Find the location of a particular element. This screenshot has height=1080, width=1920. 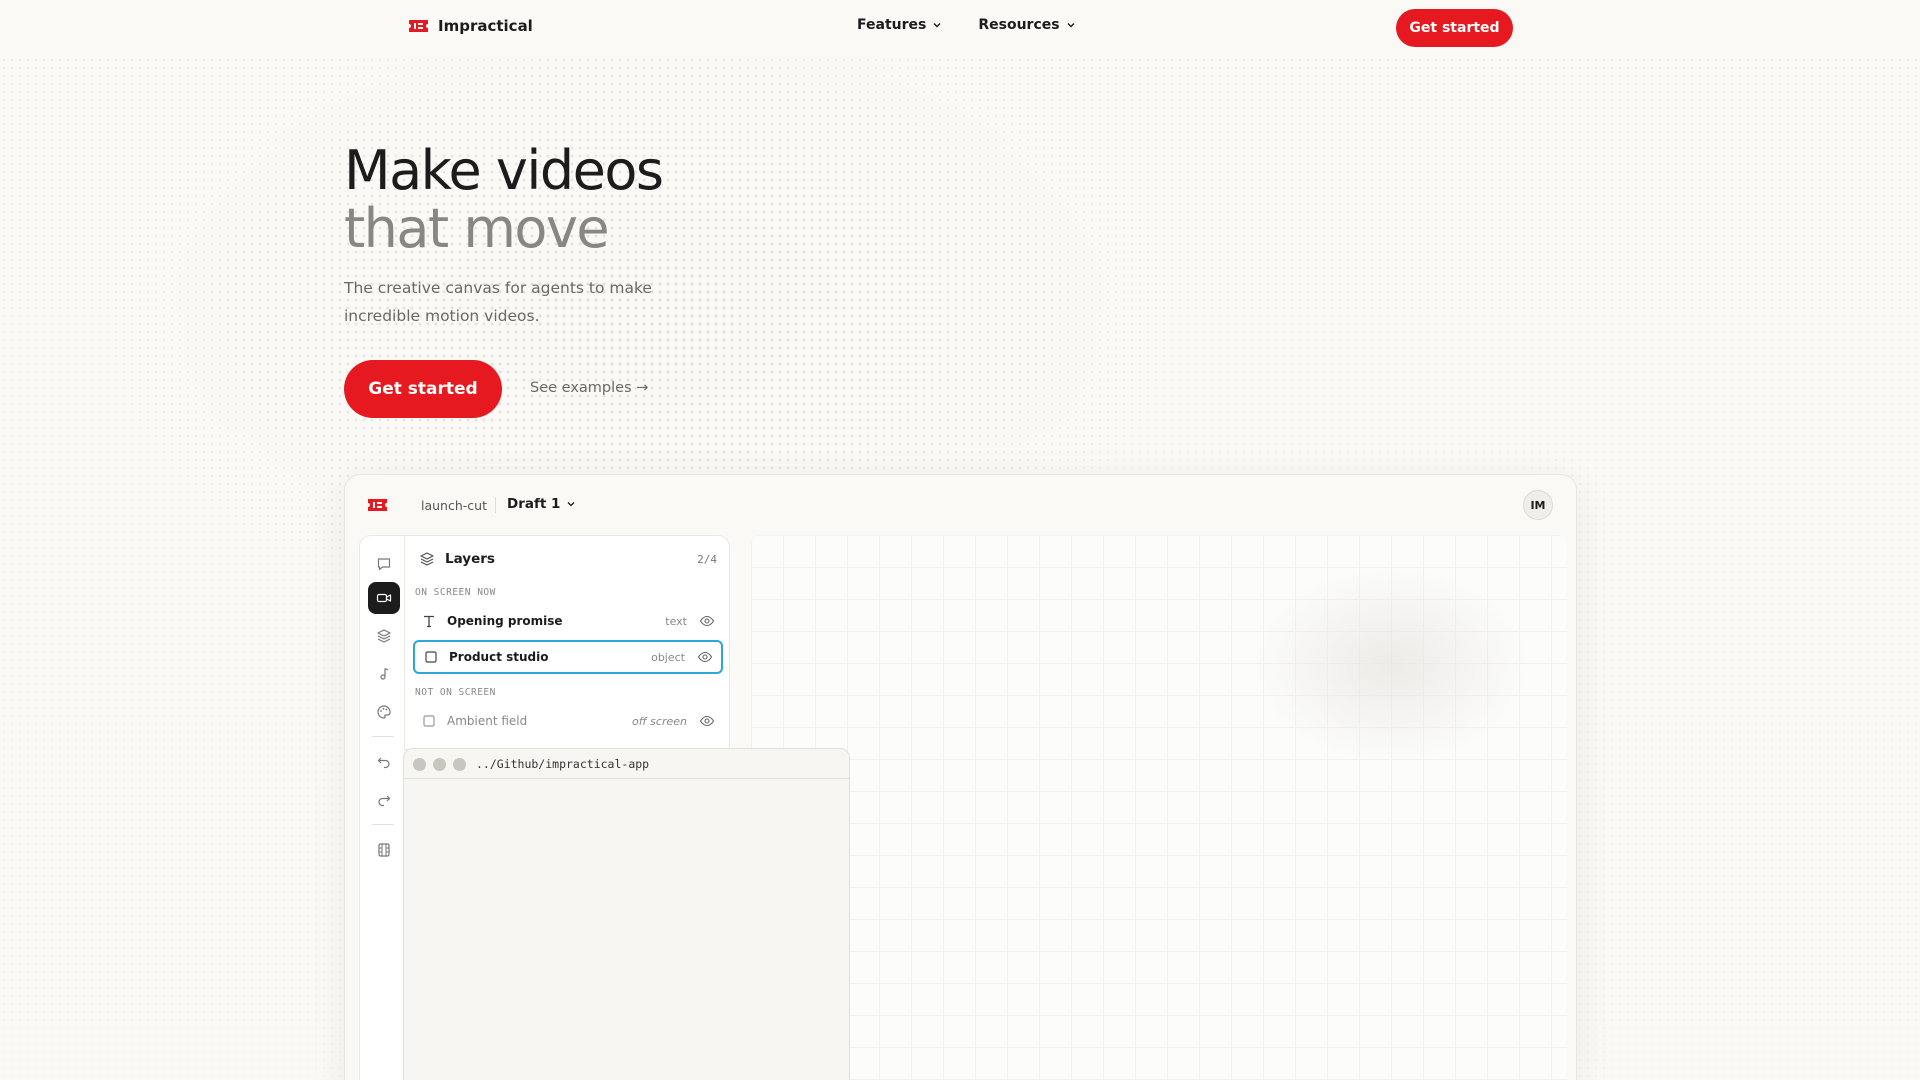

chat-button is located at coordinates (384, 564).